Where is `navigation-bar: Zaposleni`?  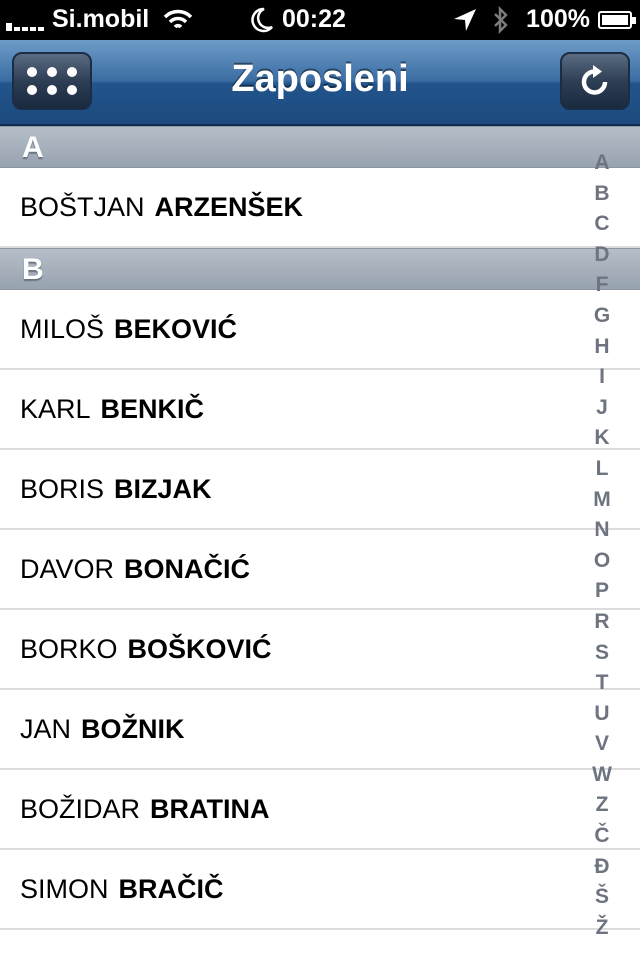
navigation-bar: Zaposleni is located at coordinates (320, 83).